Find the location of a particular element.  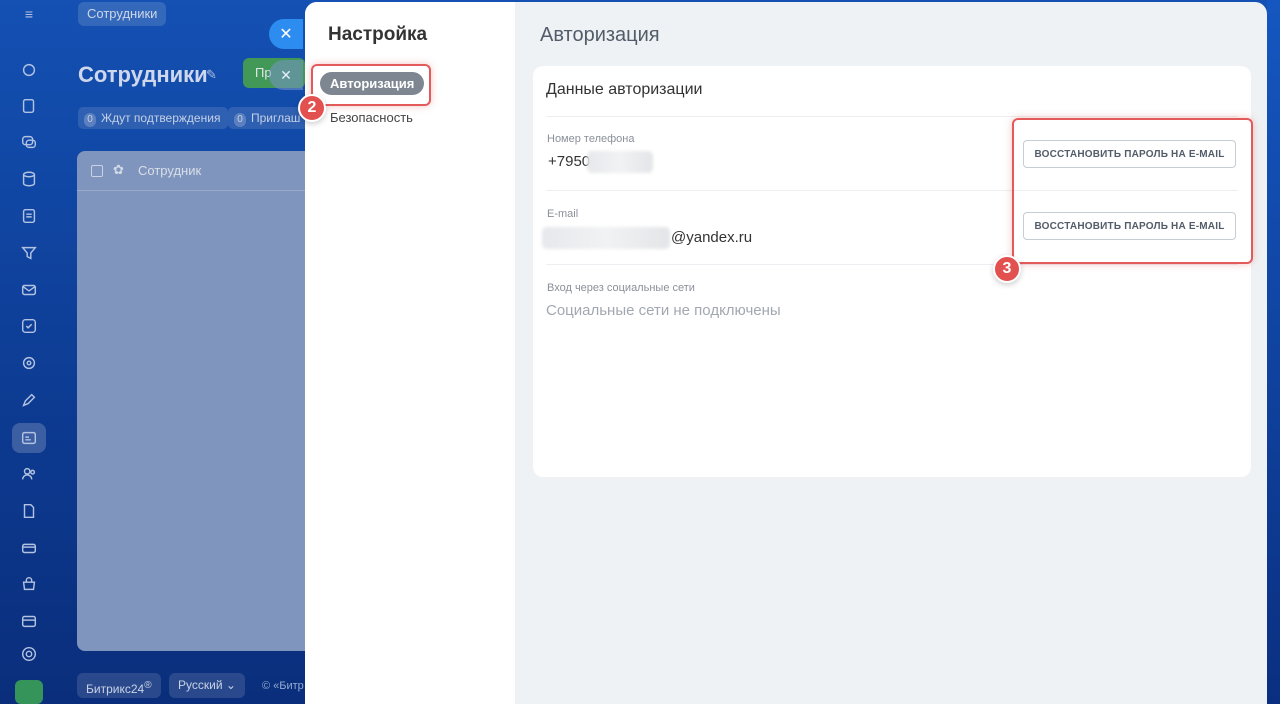

email-redaction is located at coordinates (606, 238).